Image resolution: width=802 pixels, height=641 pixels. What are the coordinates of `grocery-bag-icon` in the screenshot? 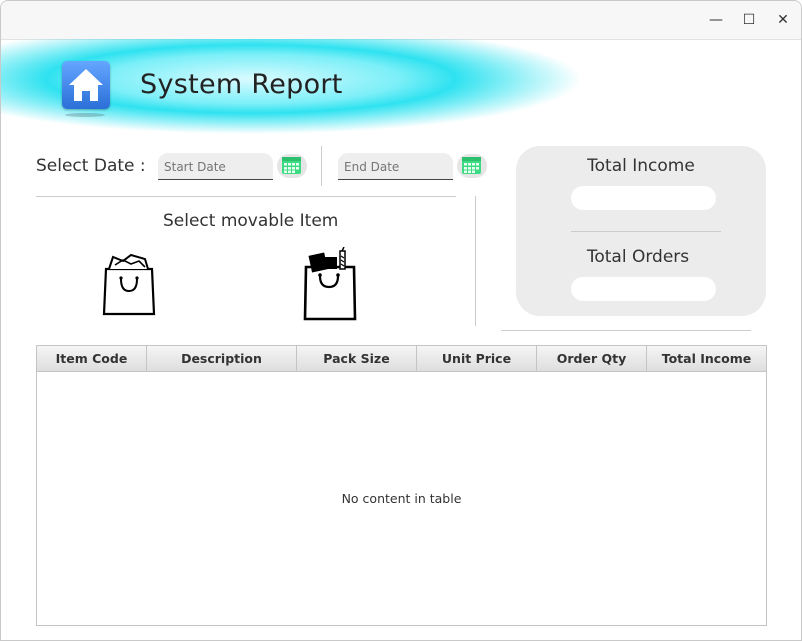 It's located at (330, 286).